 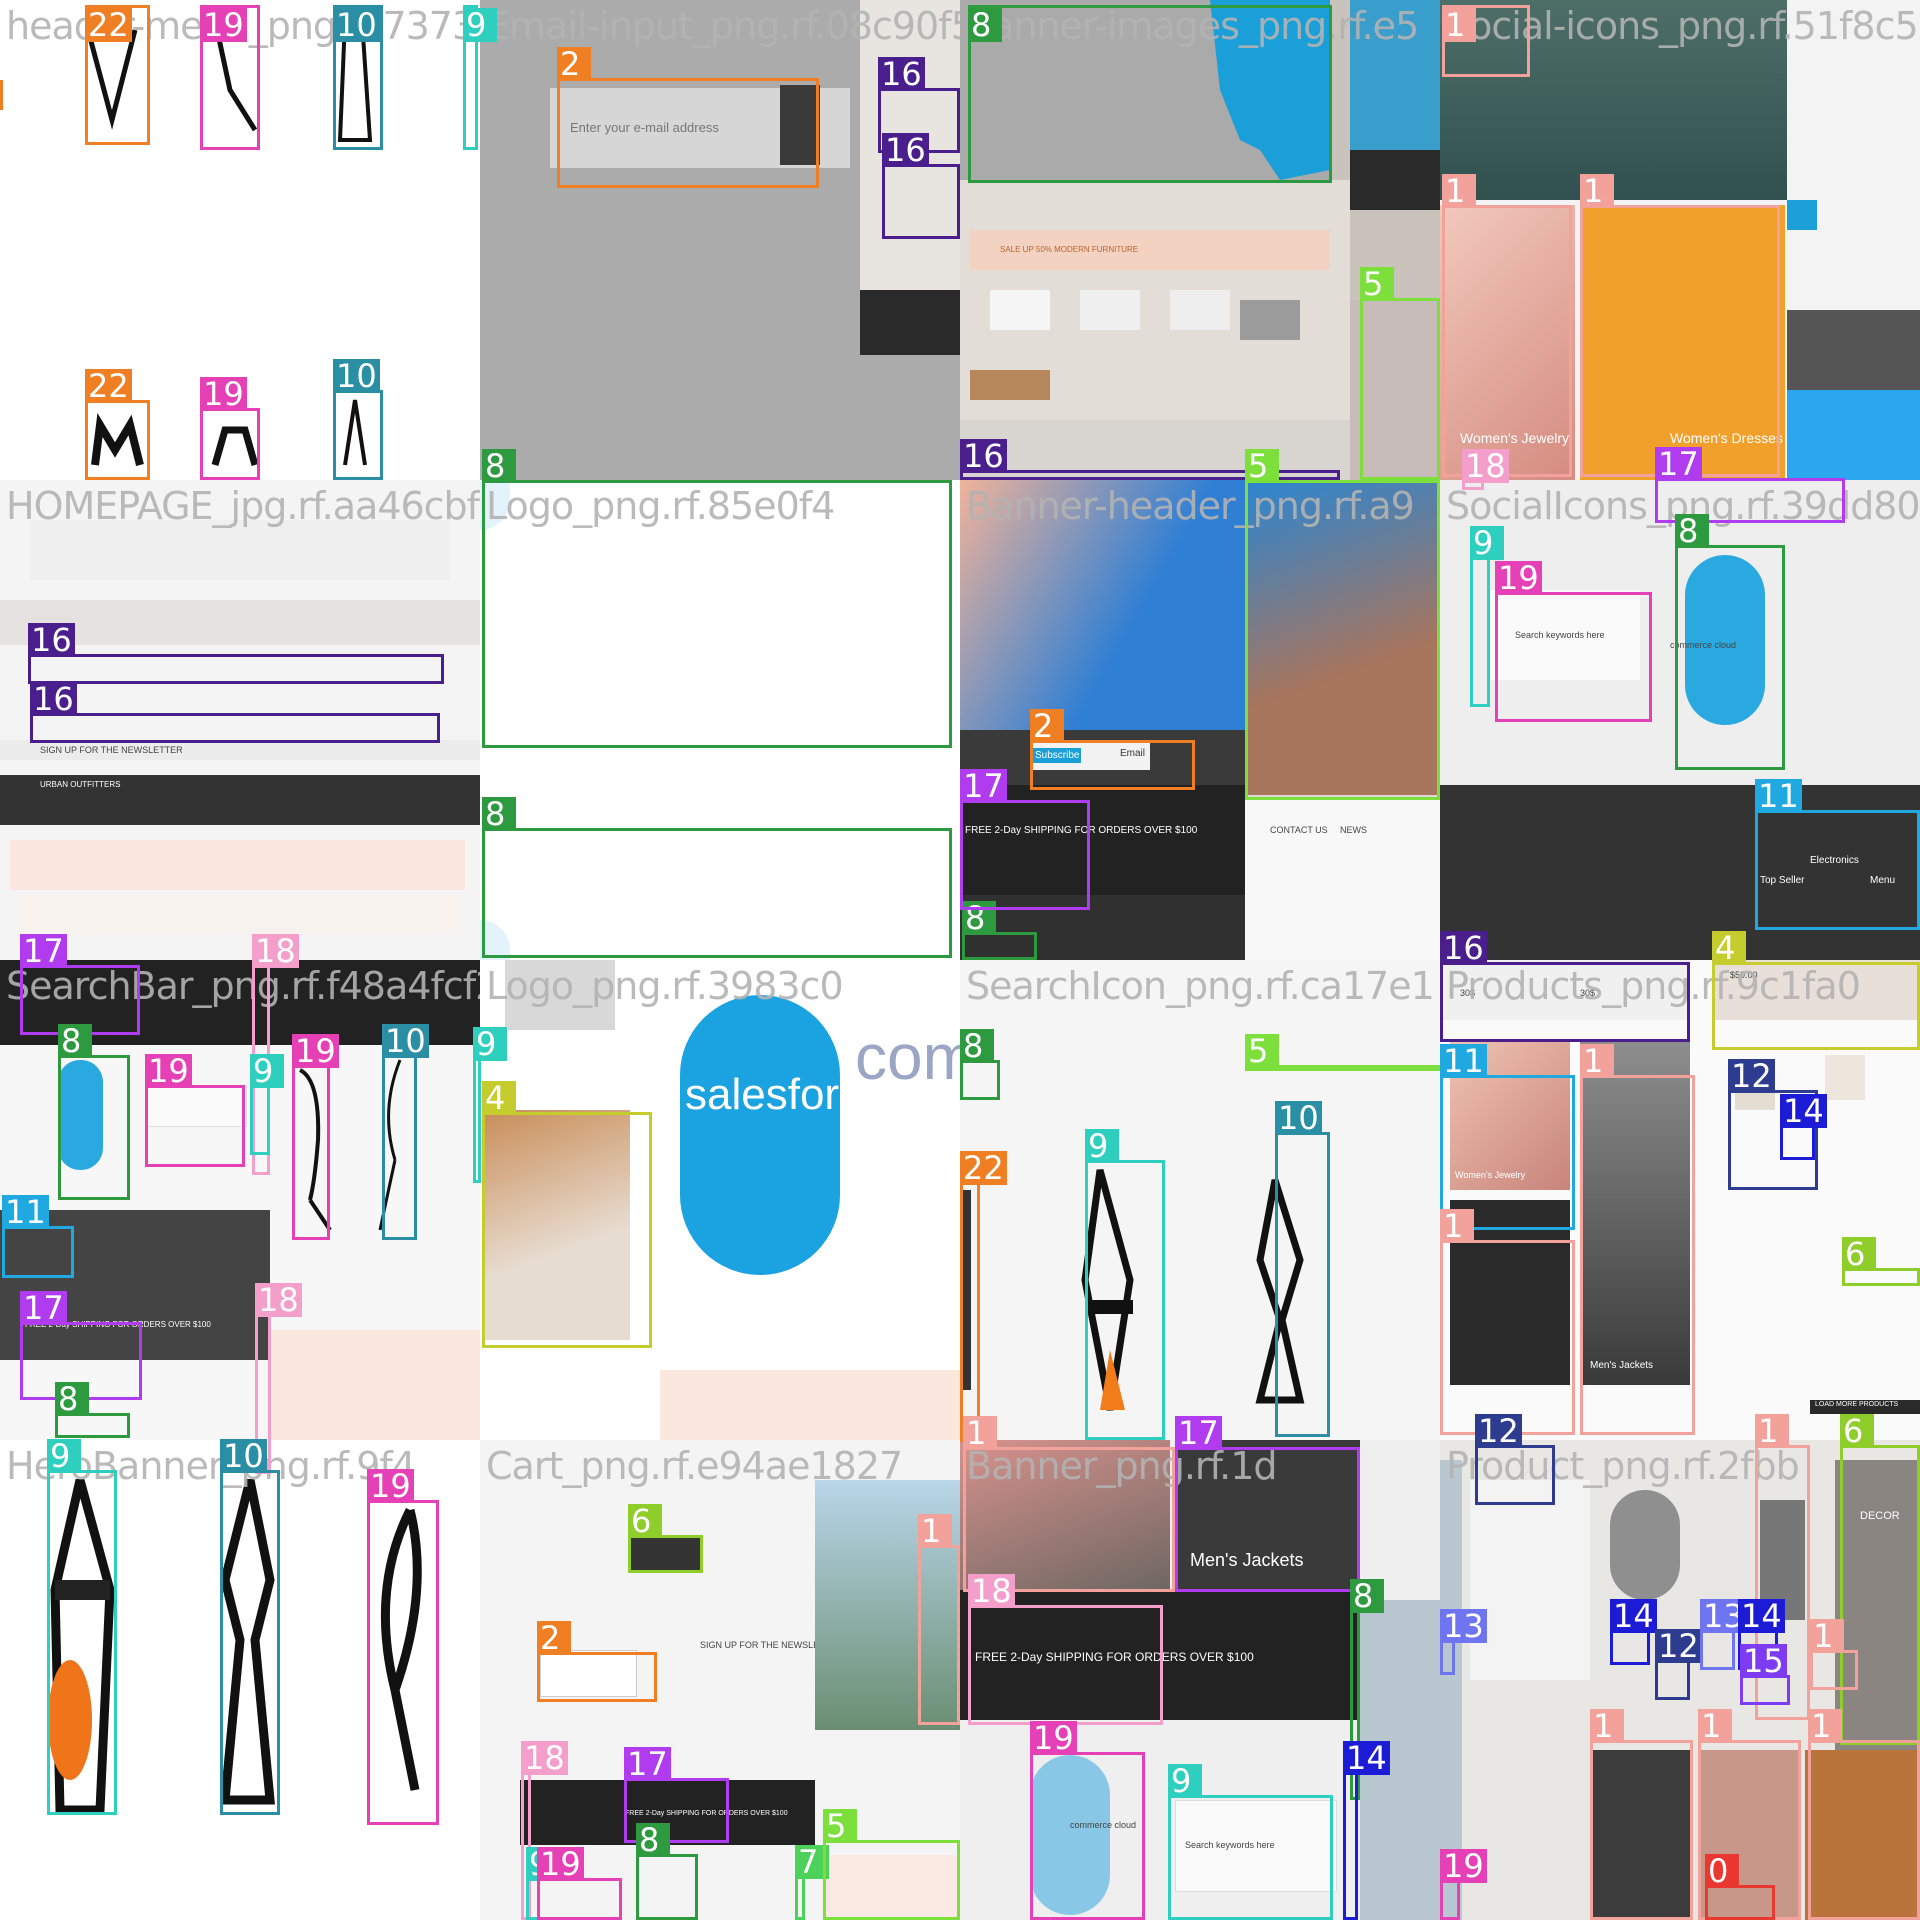 What do you see at coordinates (1645, 1545) in the screenshot?
I see `plates-image` at bounding box center [1645, 1545].